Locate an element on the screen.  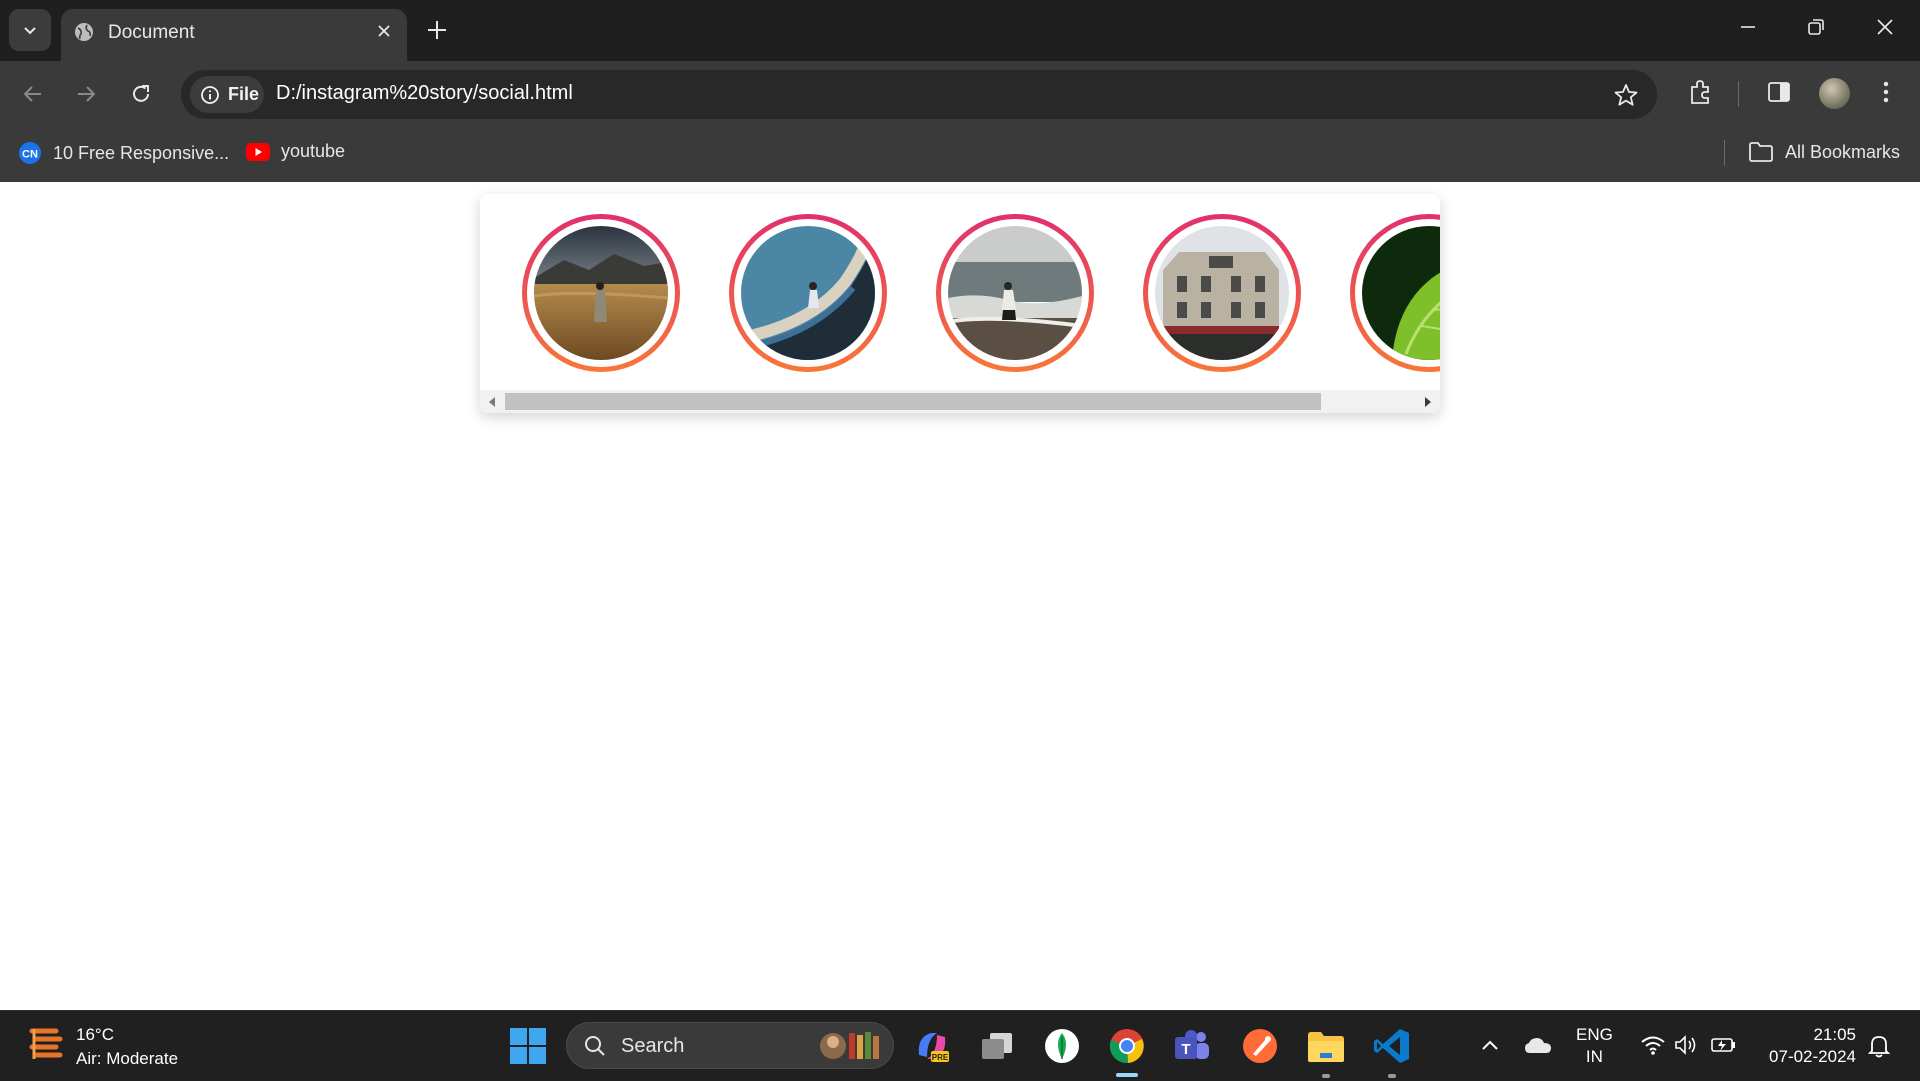
postman-icon is located at coordinates (1260, 1046).